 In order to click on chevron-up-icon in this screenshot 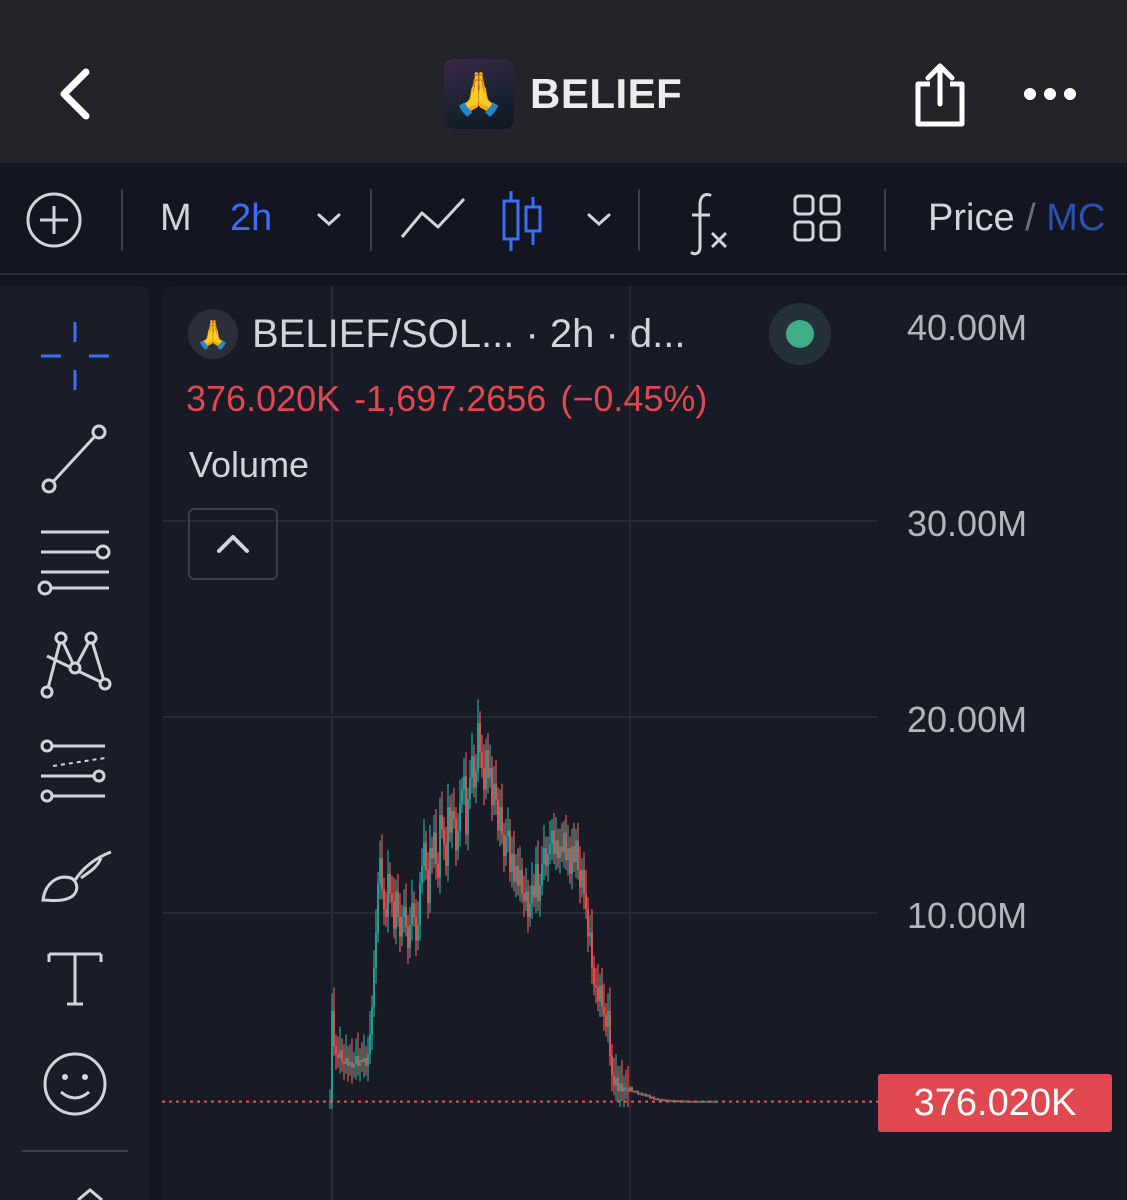, I will do `click(90, 1190)`.